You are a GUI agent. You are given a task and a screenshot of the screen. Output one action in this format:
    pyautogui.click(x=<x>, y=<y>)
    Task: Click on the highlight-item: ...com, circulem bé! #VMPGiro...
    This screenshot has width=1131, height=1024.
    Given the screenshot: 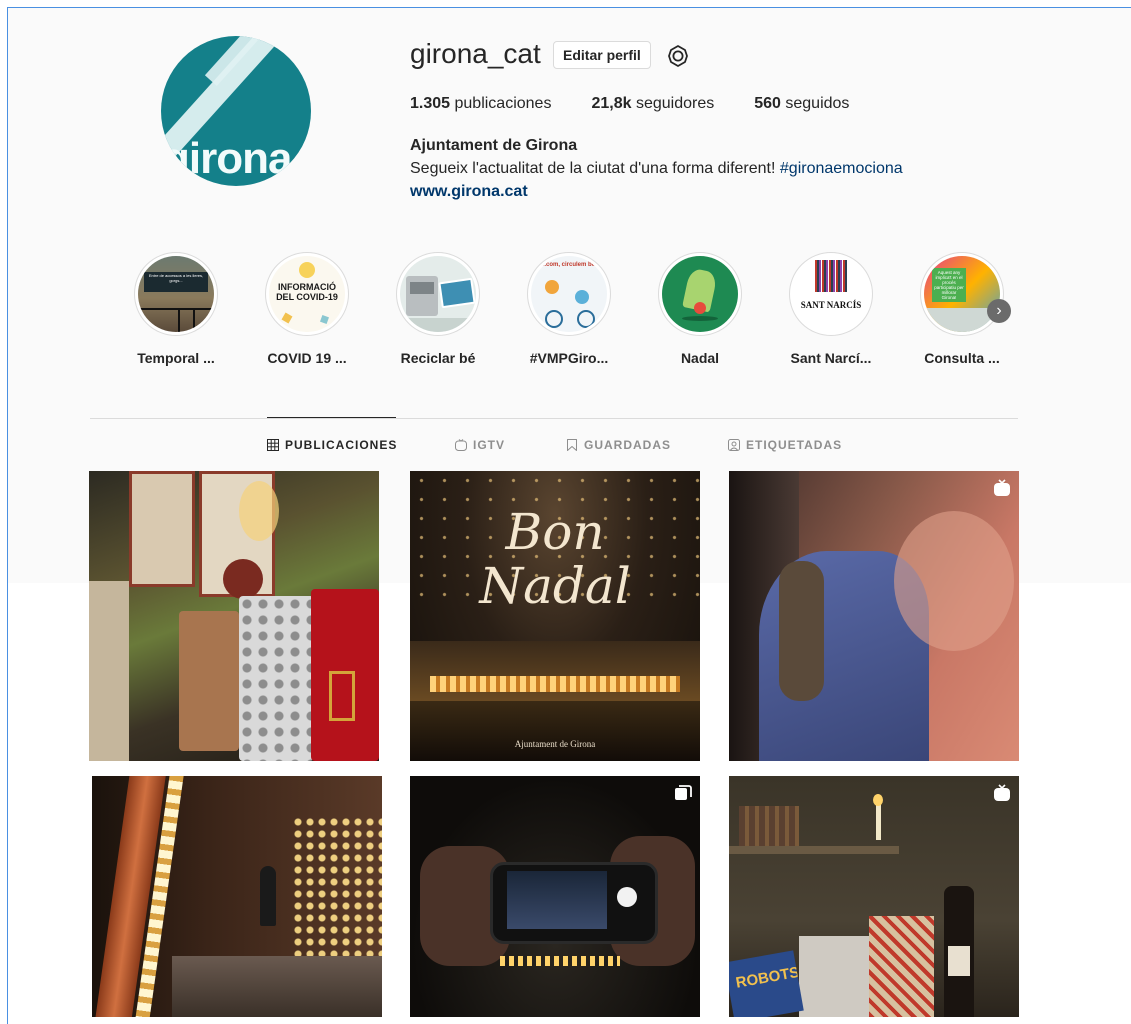 What is the action you would take?
    pyautogui.click(x=569, y=309)
    